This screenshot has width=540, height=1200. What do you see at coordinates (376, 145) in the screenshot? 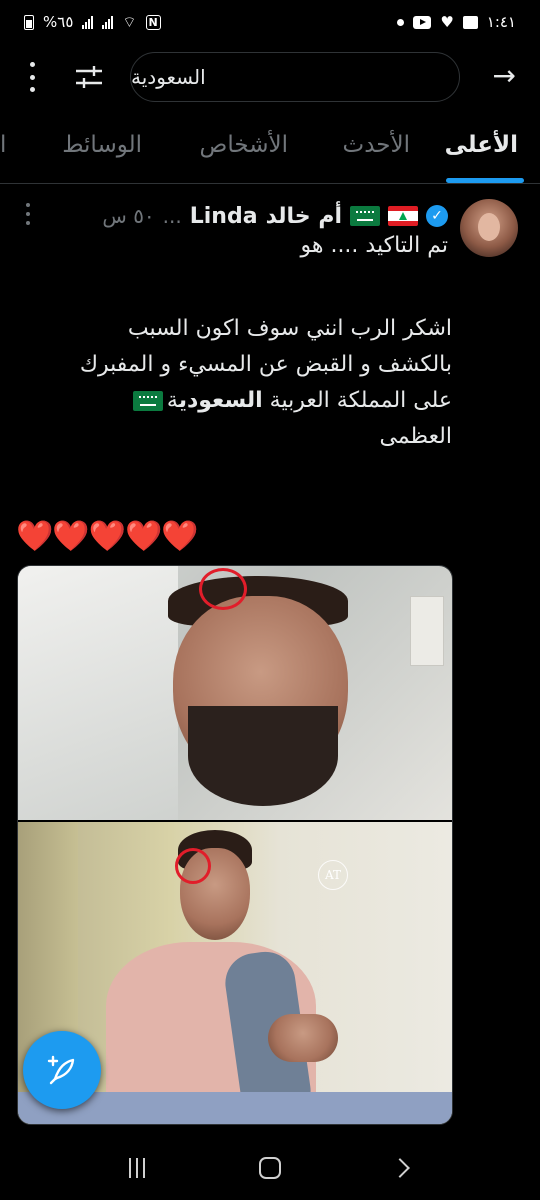
I see `tab-latest: الأحدث` at bounding box center [376, 145].